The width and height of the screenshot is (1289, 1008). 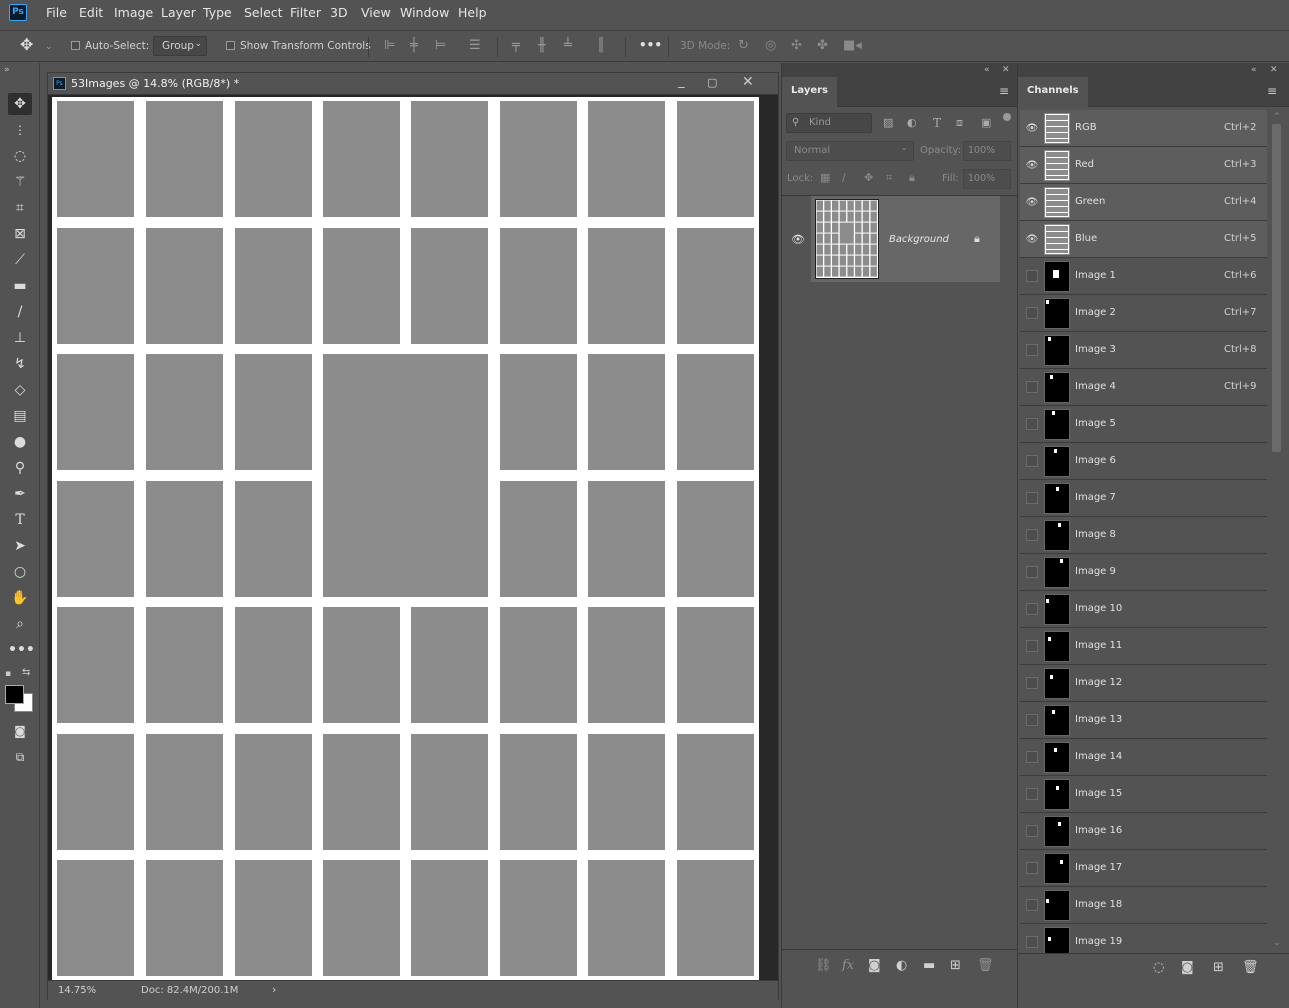 What do you see at coordinates (937, 123) in the screenshot?
I see `filter-type-icon: T` at bounding box center [937, 123].